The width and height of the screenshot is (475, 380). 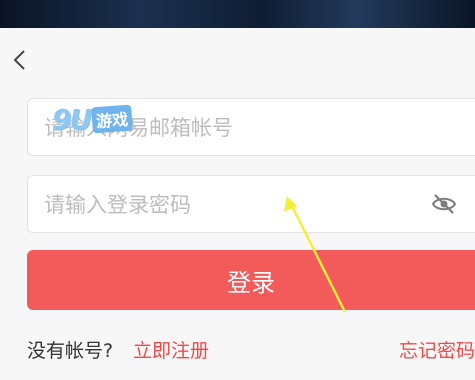 I want to click on toggle-password-visibility, so click(x=444, y=204).